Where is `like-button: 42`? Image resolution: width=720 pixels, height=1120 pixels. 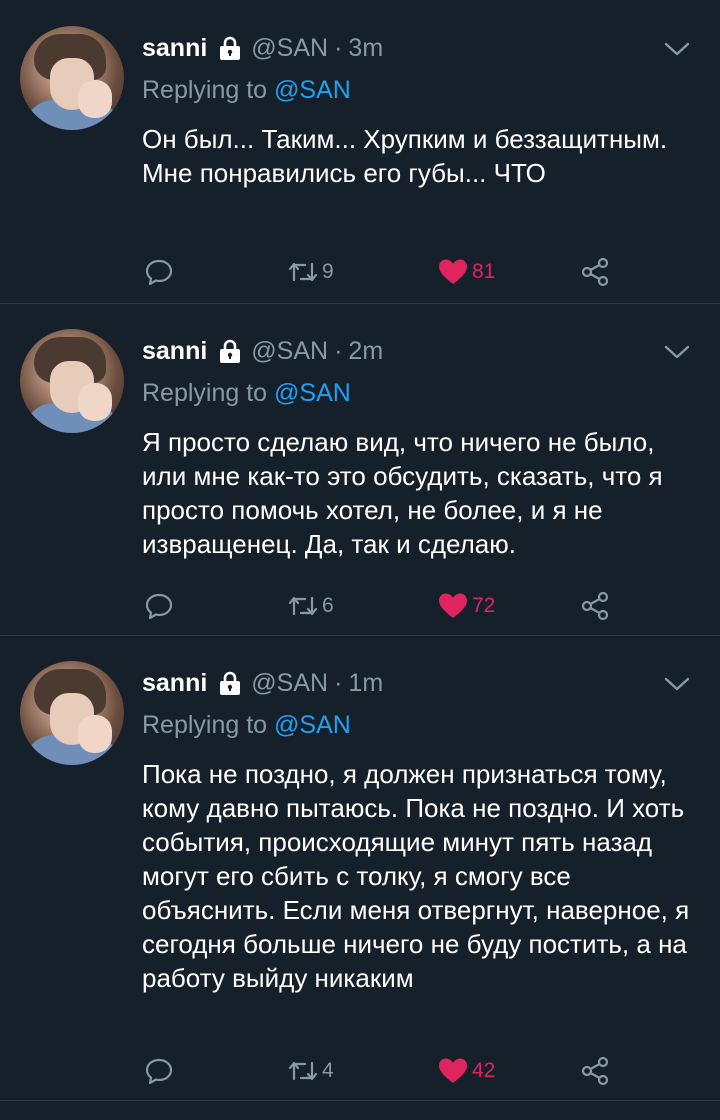 like-button: 42 is located at coordinates (466, 1071).